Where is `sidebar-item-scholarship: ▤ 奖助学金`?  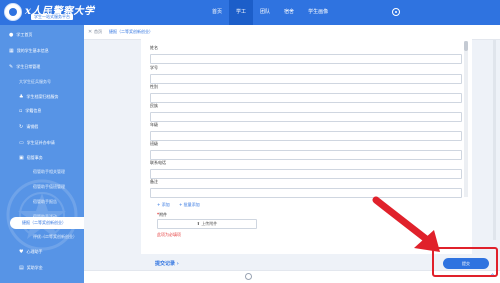 sidebar-item-scholarship: ▤ 奖助学金 is located at coordinates (31, 268).